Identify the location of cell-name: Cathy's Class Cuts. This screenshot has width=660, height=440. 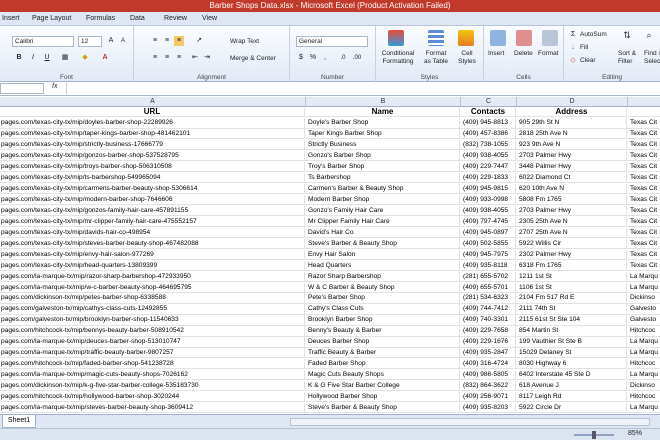
(383, 309).